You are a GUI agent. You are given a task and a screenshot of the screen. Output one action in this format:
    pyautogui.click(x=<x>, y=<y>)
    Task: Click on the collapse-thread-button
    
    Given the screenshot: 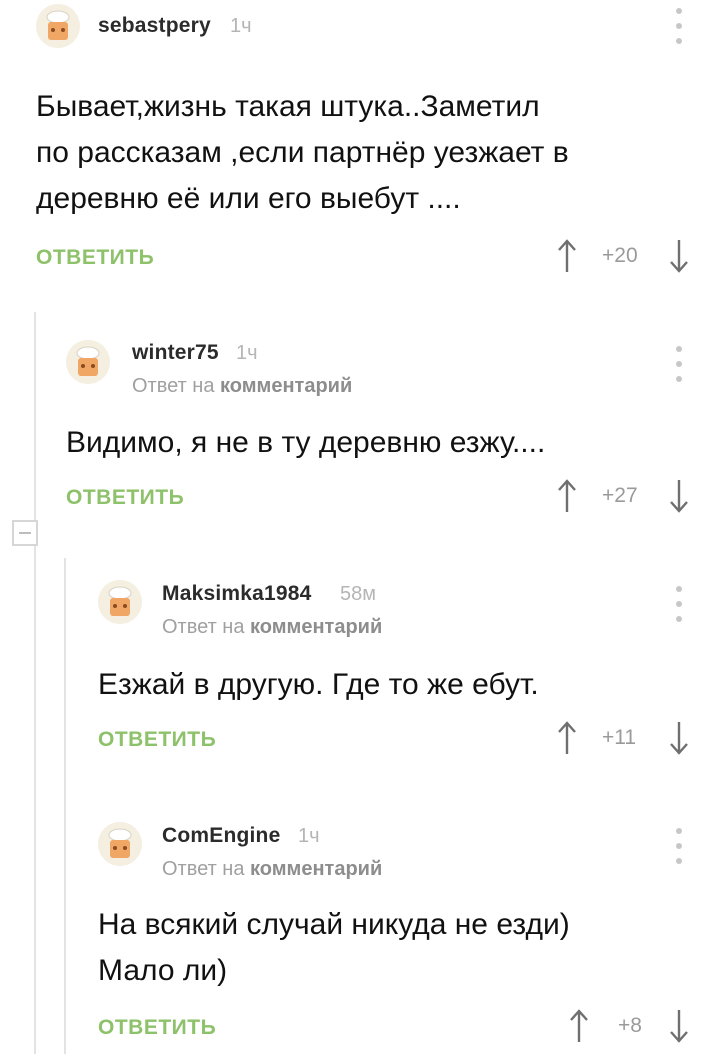 What is the action you would take?
    pyautogui.click(x=25, y=533)
    